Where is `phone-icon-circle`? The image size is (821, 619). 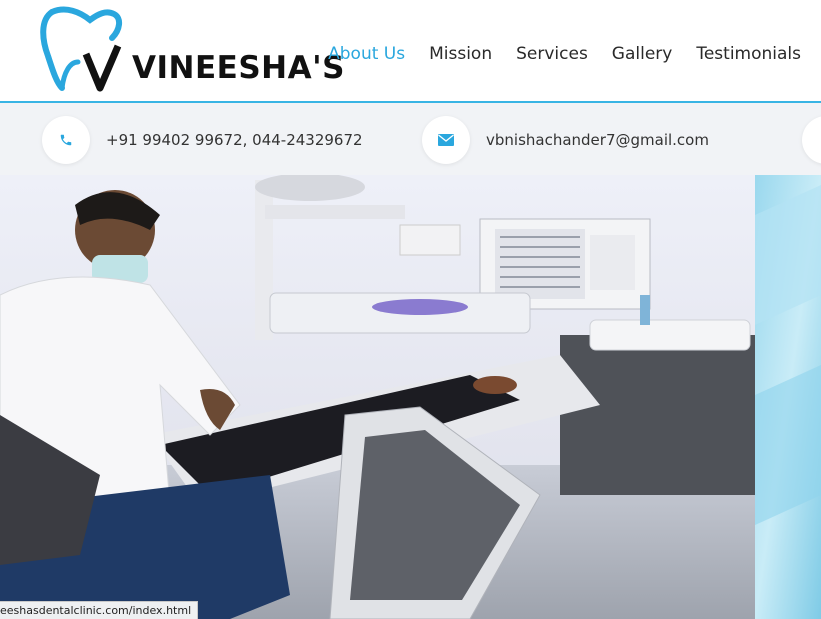 phone-icon-circle is located at coordinates (66, 140).